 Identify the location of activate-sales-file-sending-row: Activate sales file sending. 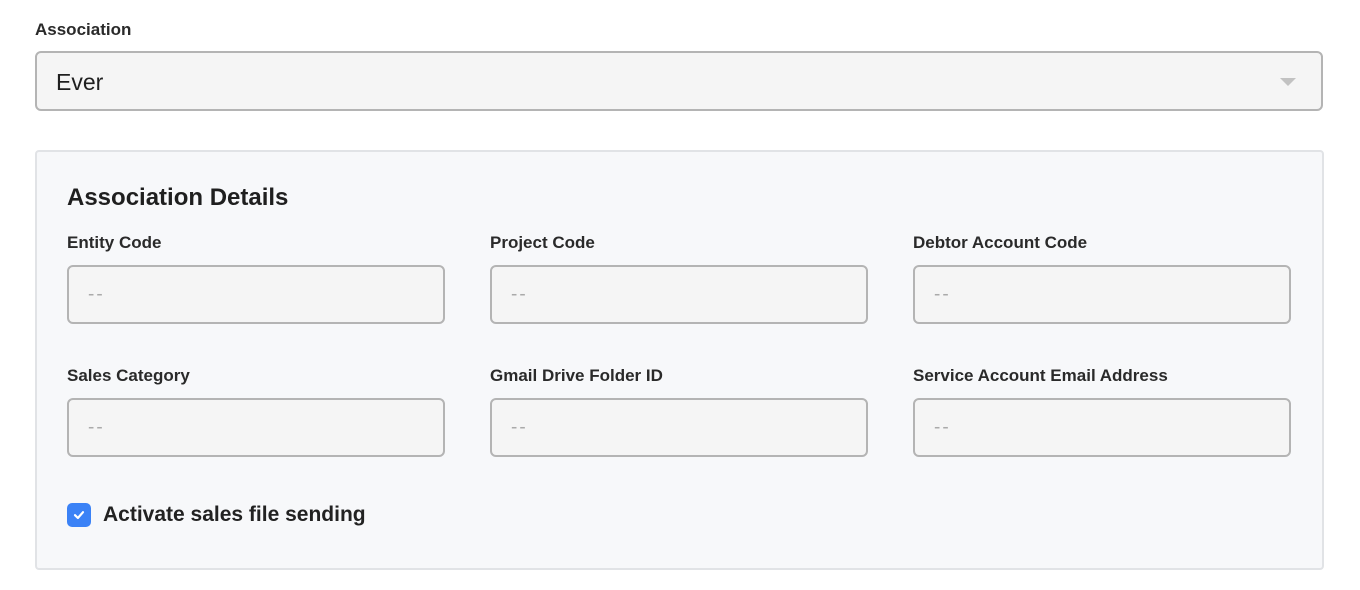
(216, 515).